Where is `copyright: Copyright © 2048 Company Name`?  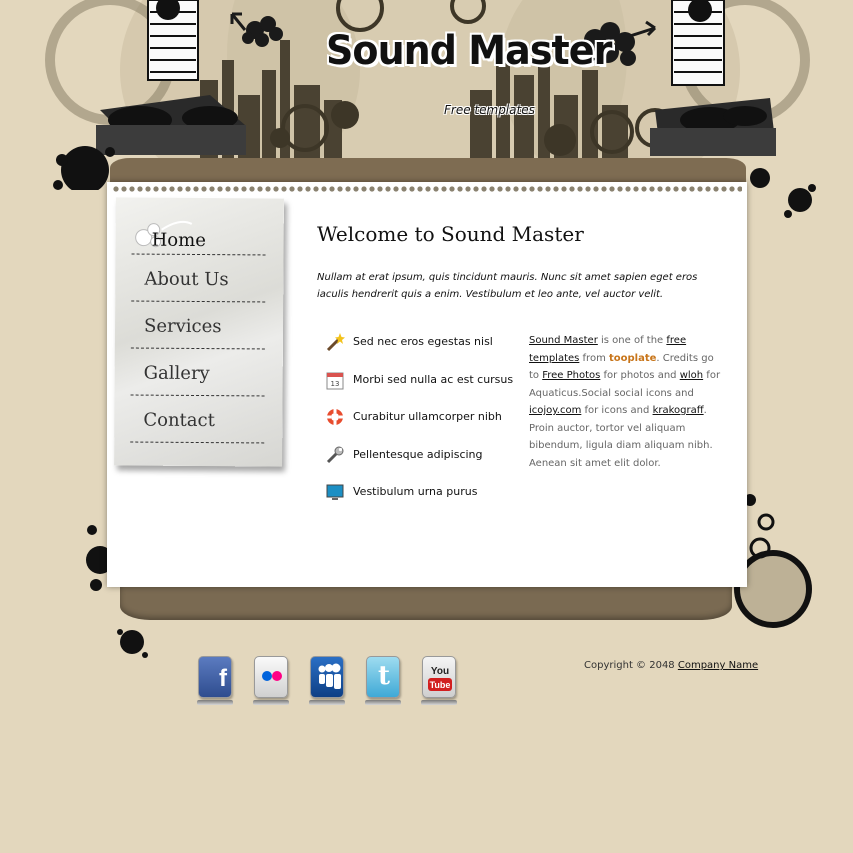
copyright: Copyright © 2048 Company Name is located at coordinates (671, 665).